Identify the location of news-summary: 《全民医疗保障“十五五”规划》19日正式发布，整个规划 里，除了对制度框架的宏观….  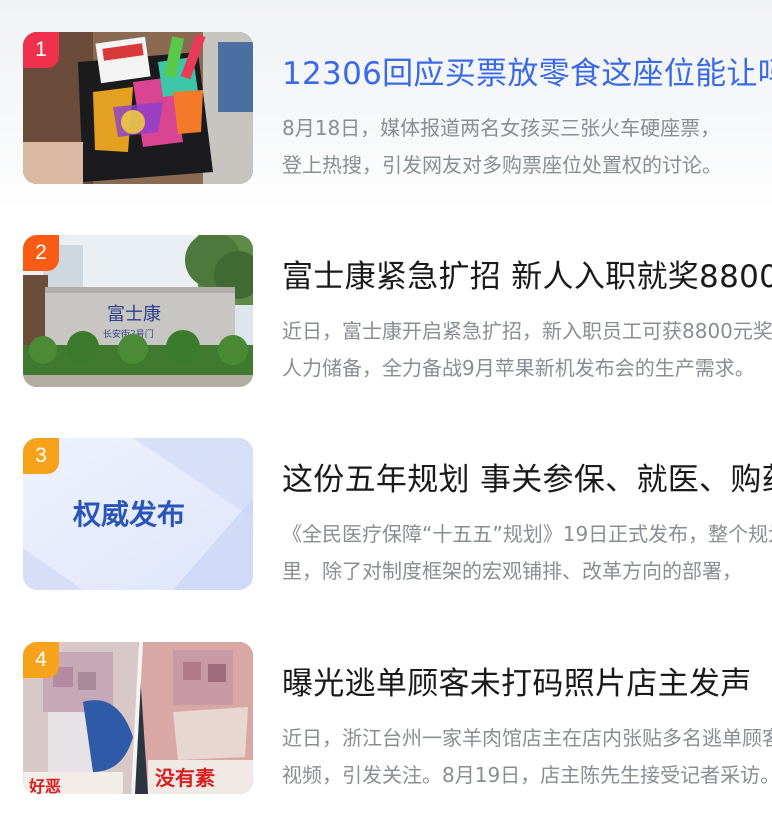
(527, 553).